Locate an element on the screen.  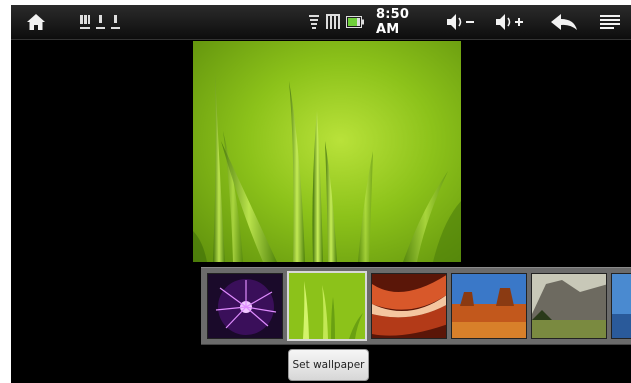
thumbnail-yosemite is located at coordinates (569, 306).